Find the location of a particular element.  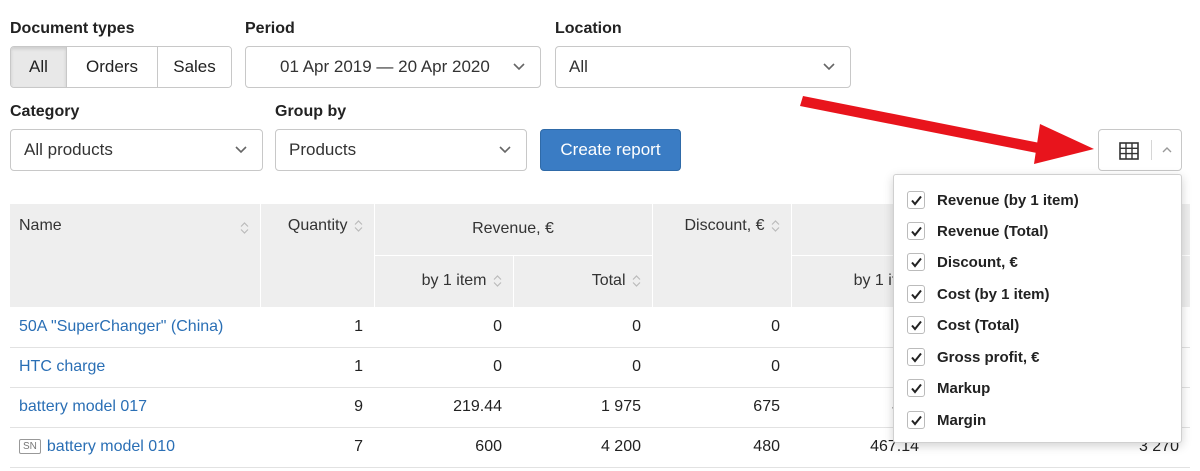

product-link: HTC charge is located at coordinates (135, 367).